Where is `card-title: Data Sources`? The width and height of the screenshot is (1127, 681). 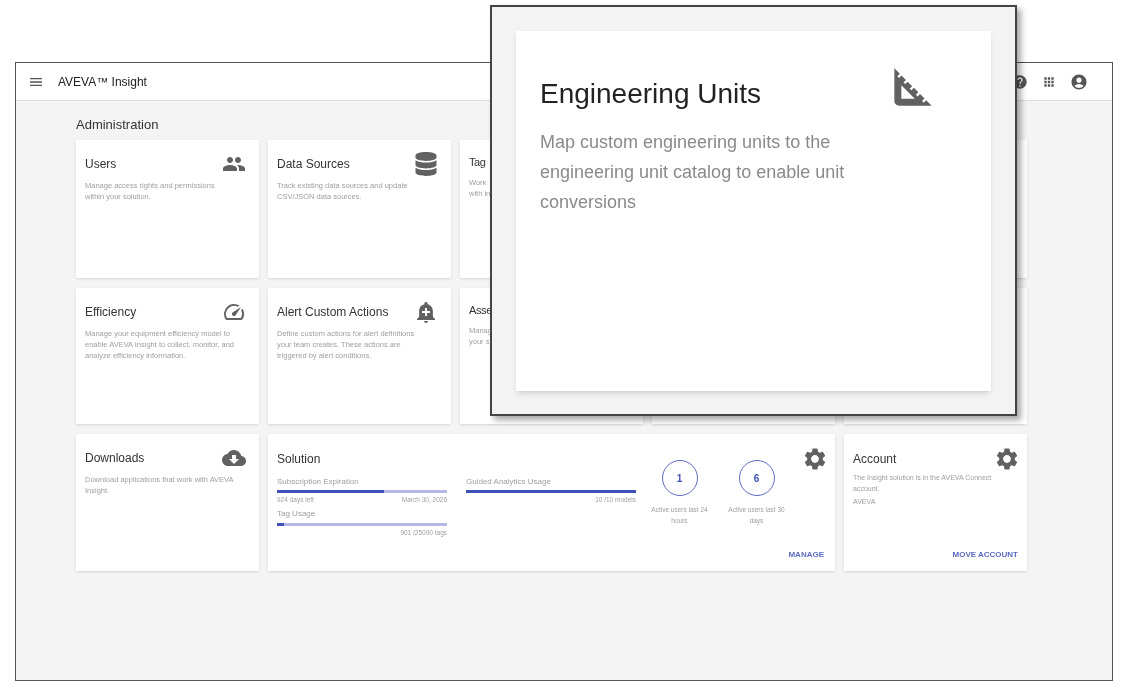
card-title: Data Sources is located at coordinates (313, 164).